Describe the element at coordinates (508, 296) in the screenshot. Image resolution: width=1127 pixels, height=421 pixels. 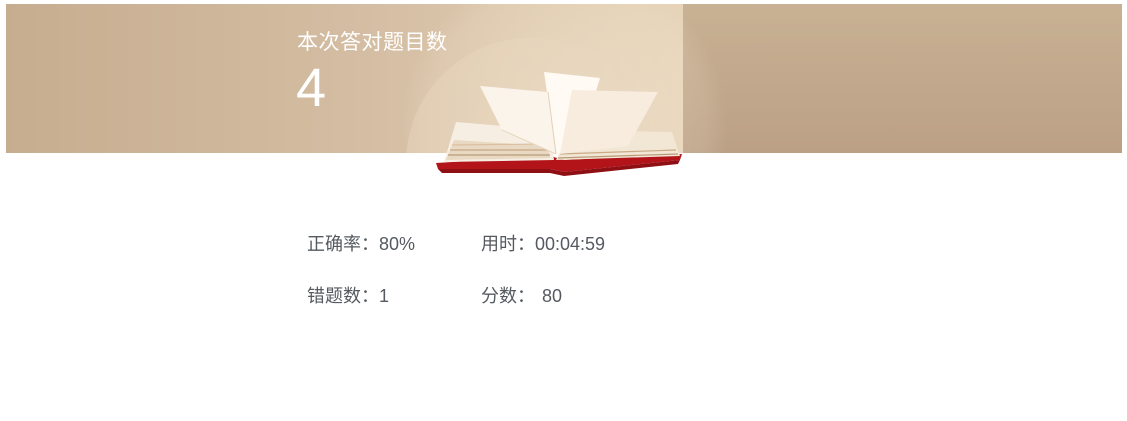
I see `score-label: 分数：` at that location.